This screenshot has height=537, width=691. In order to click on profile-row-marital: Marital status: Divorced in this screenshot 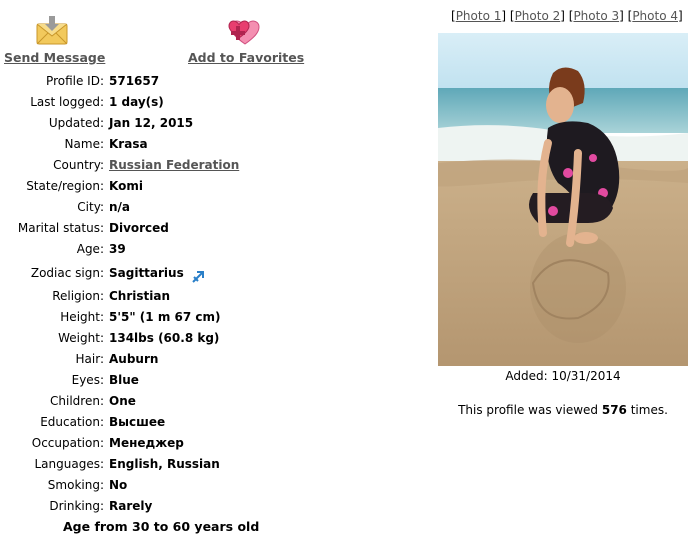, I will do `click(119, 228)`.